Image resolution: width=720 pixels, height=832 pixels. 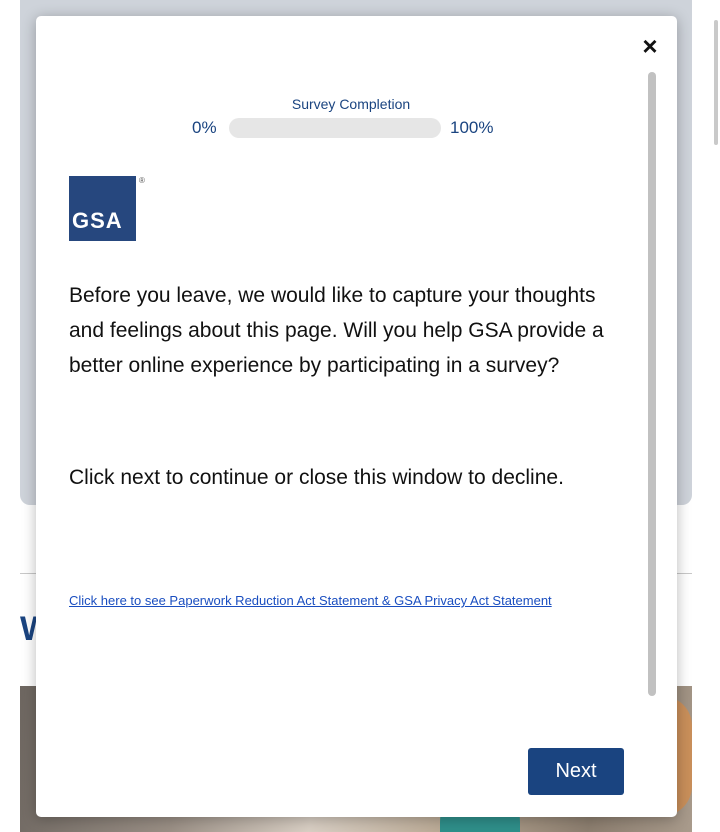 I want to click on modal-scrollbar-thumb, so click(x=652, y=384).